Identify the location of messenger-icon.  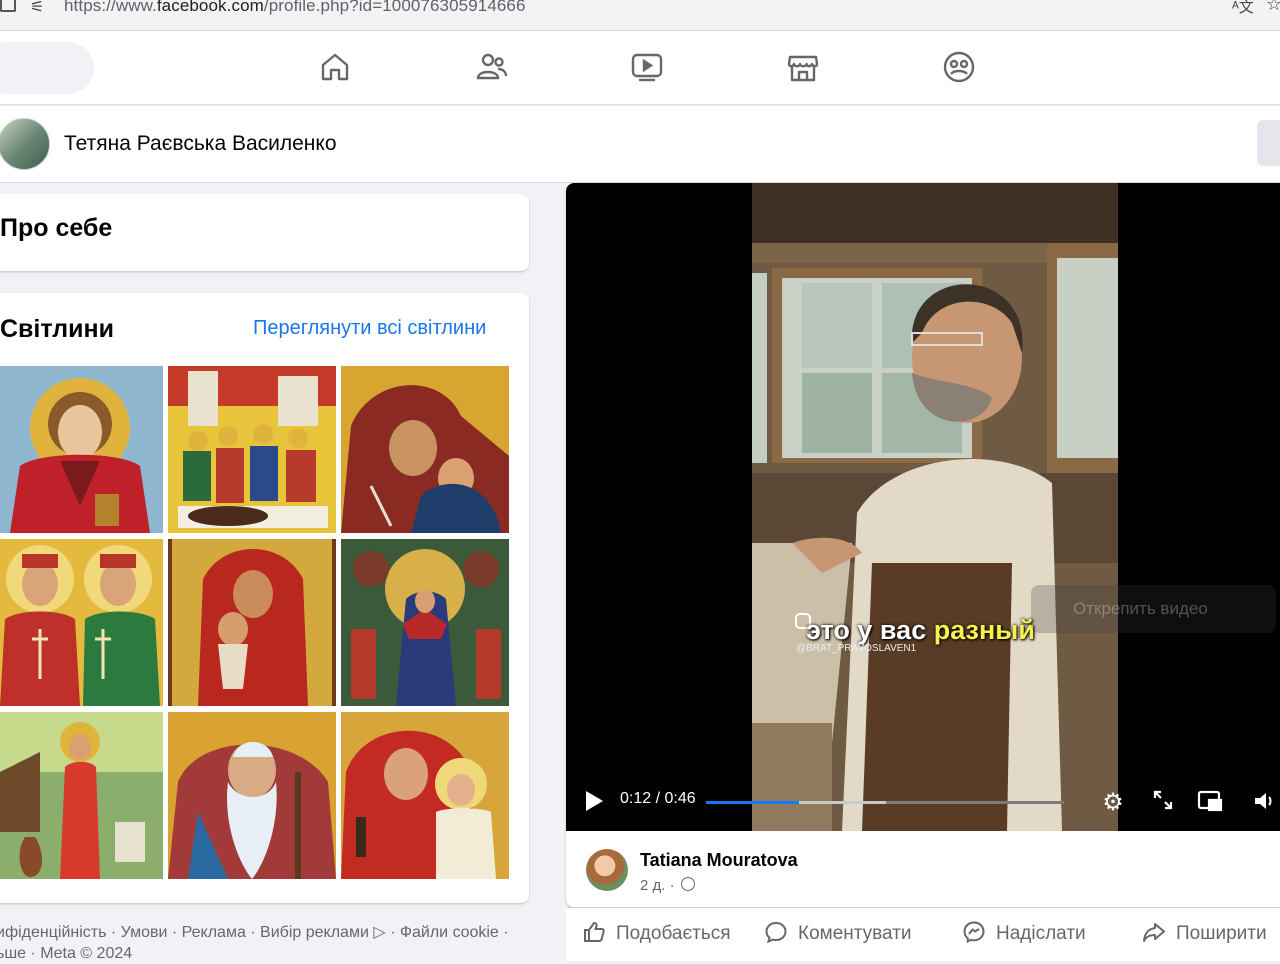
(974, 932).